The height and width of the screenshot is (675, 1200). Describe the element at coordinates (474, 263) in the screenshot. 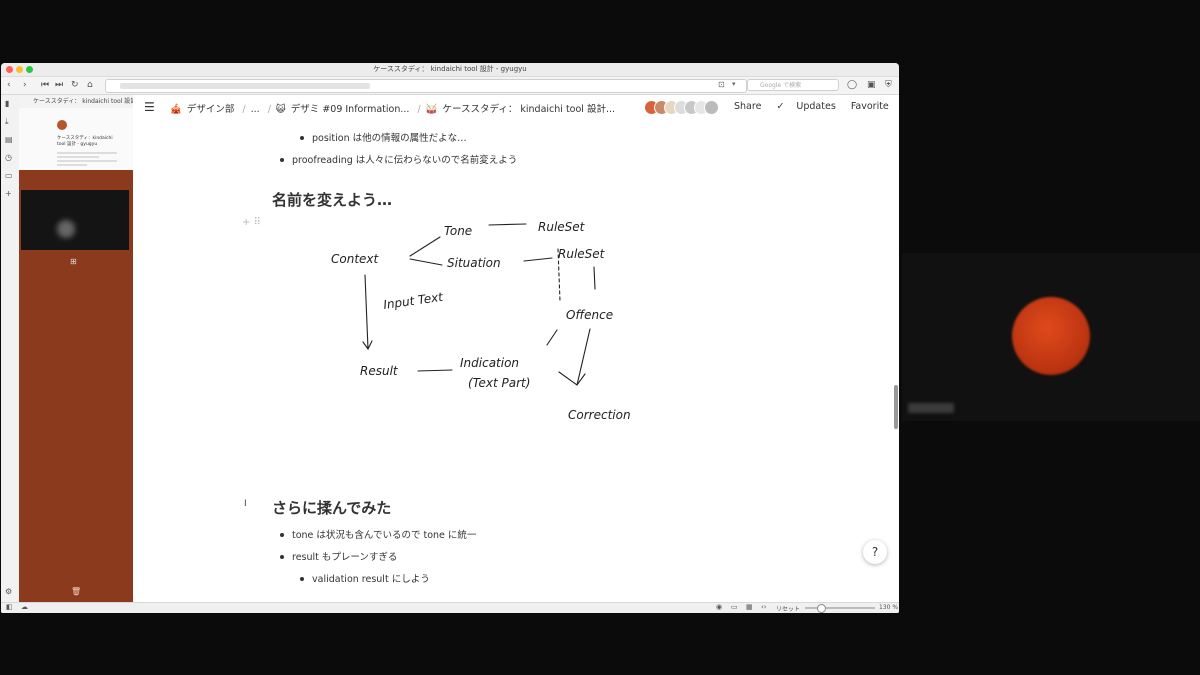

I see `sketch-situation: Situation` at that location.